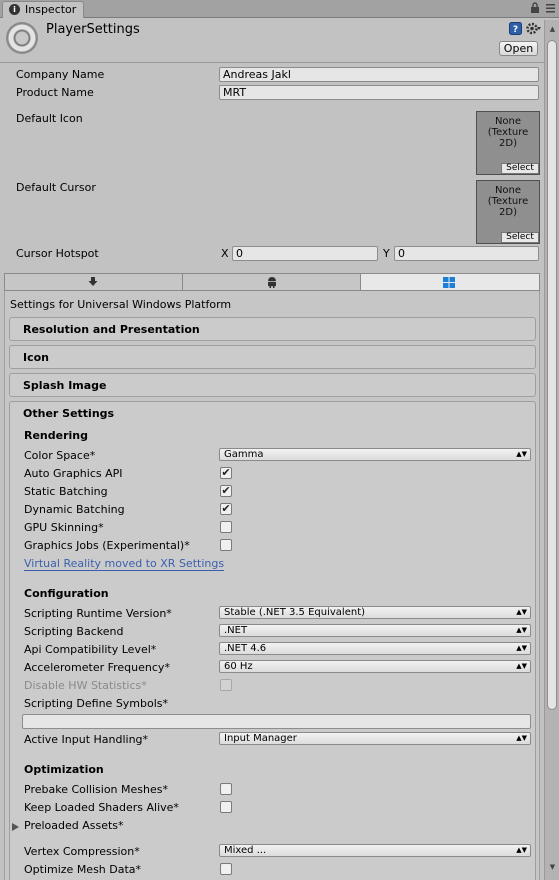  Describe the element at coordinates (535, 9) in the screenshot. I see `lock-icon` at that location.